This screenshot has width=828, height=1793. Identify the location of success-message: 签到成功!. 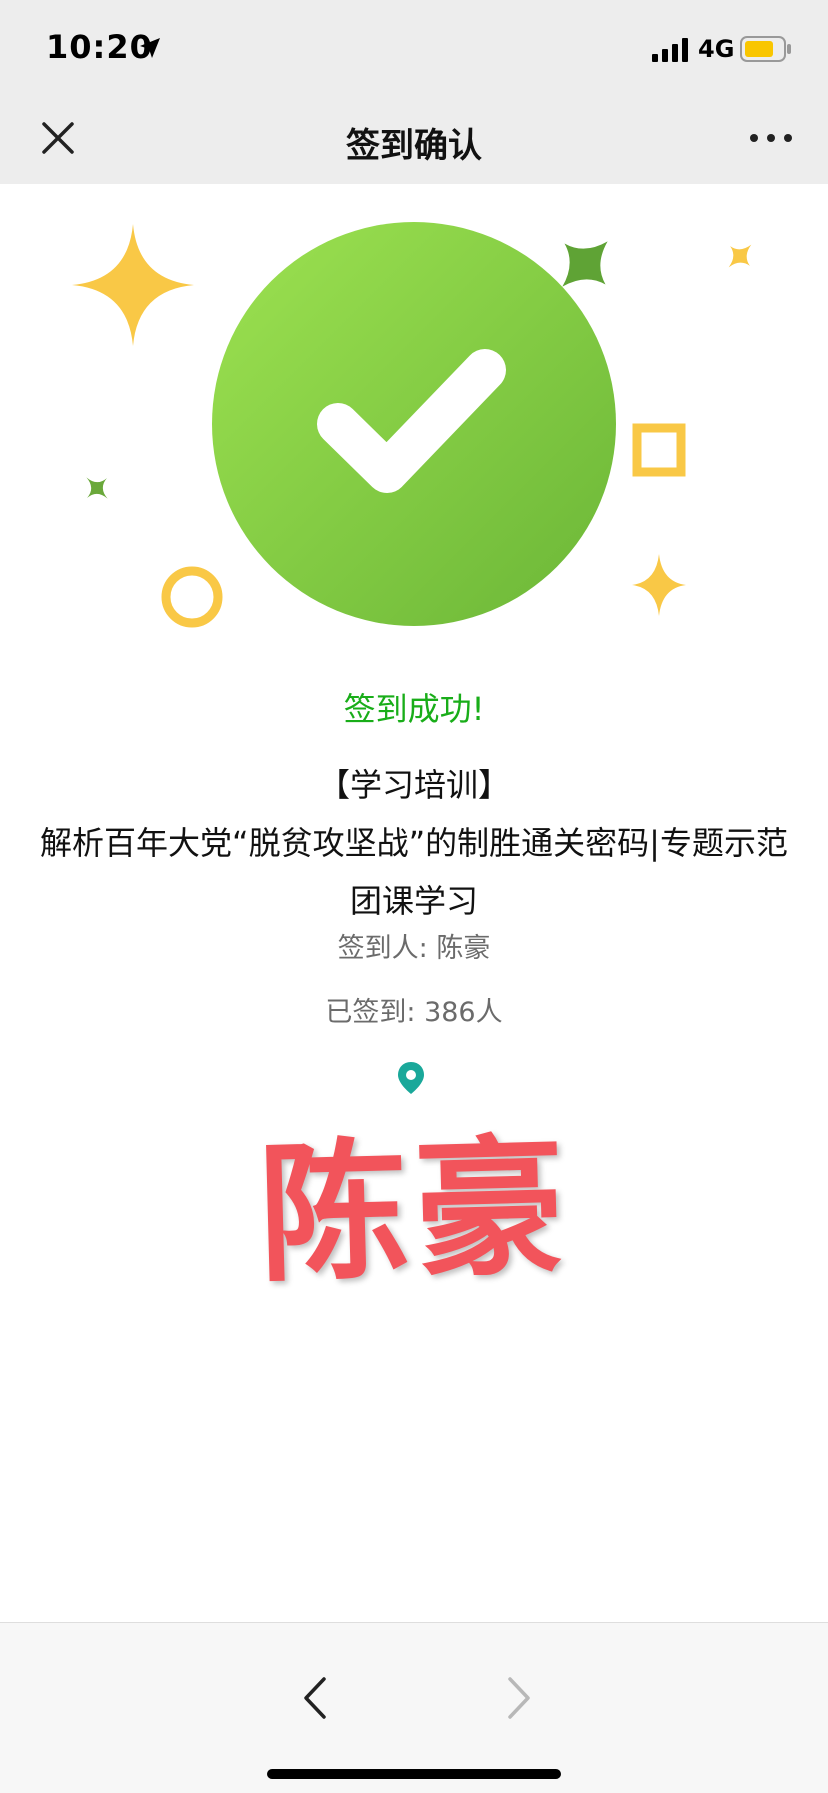
(414, 709).